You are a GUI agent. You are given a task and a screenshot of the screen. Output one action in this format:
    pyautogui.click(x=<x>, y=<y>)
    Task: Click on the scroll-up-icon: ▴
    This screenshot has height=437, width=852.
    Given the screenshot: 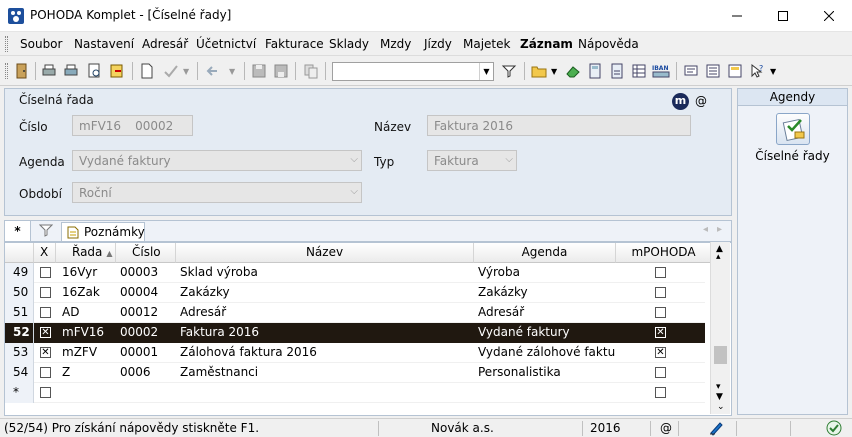 What is the action you would take?
    pyautogui.click(x=718, y=257)
    